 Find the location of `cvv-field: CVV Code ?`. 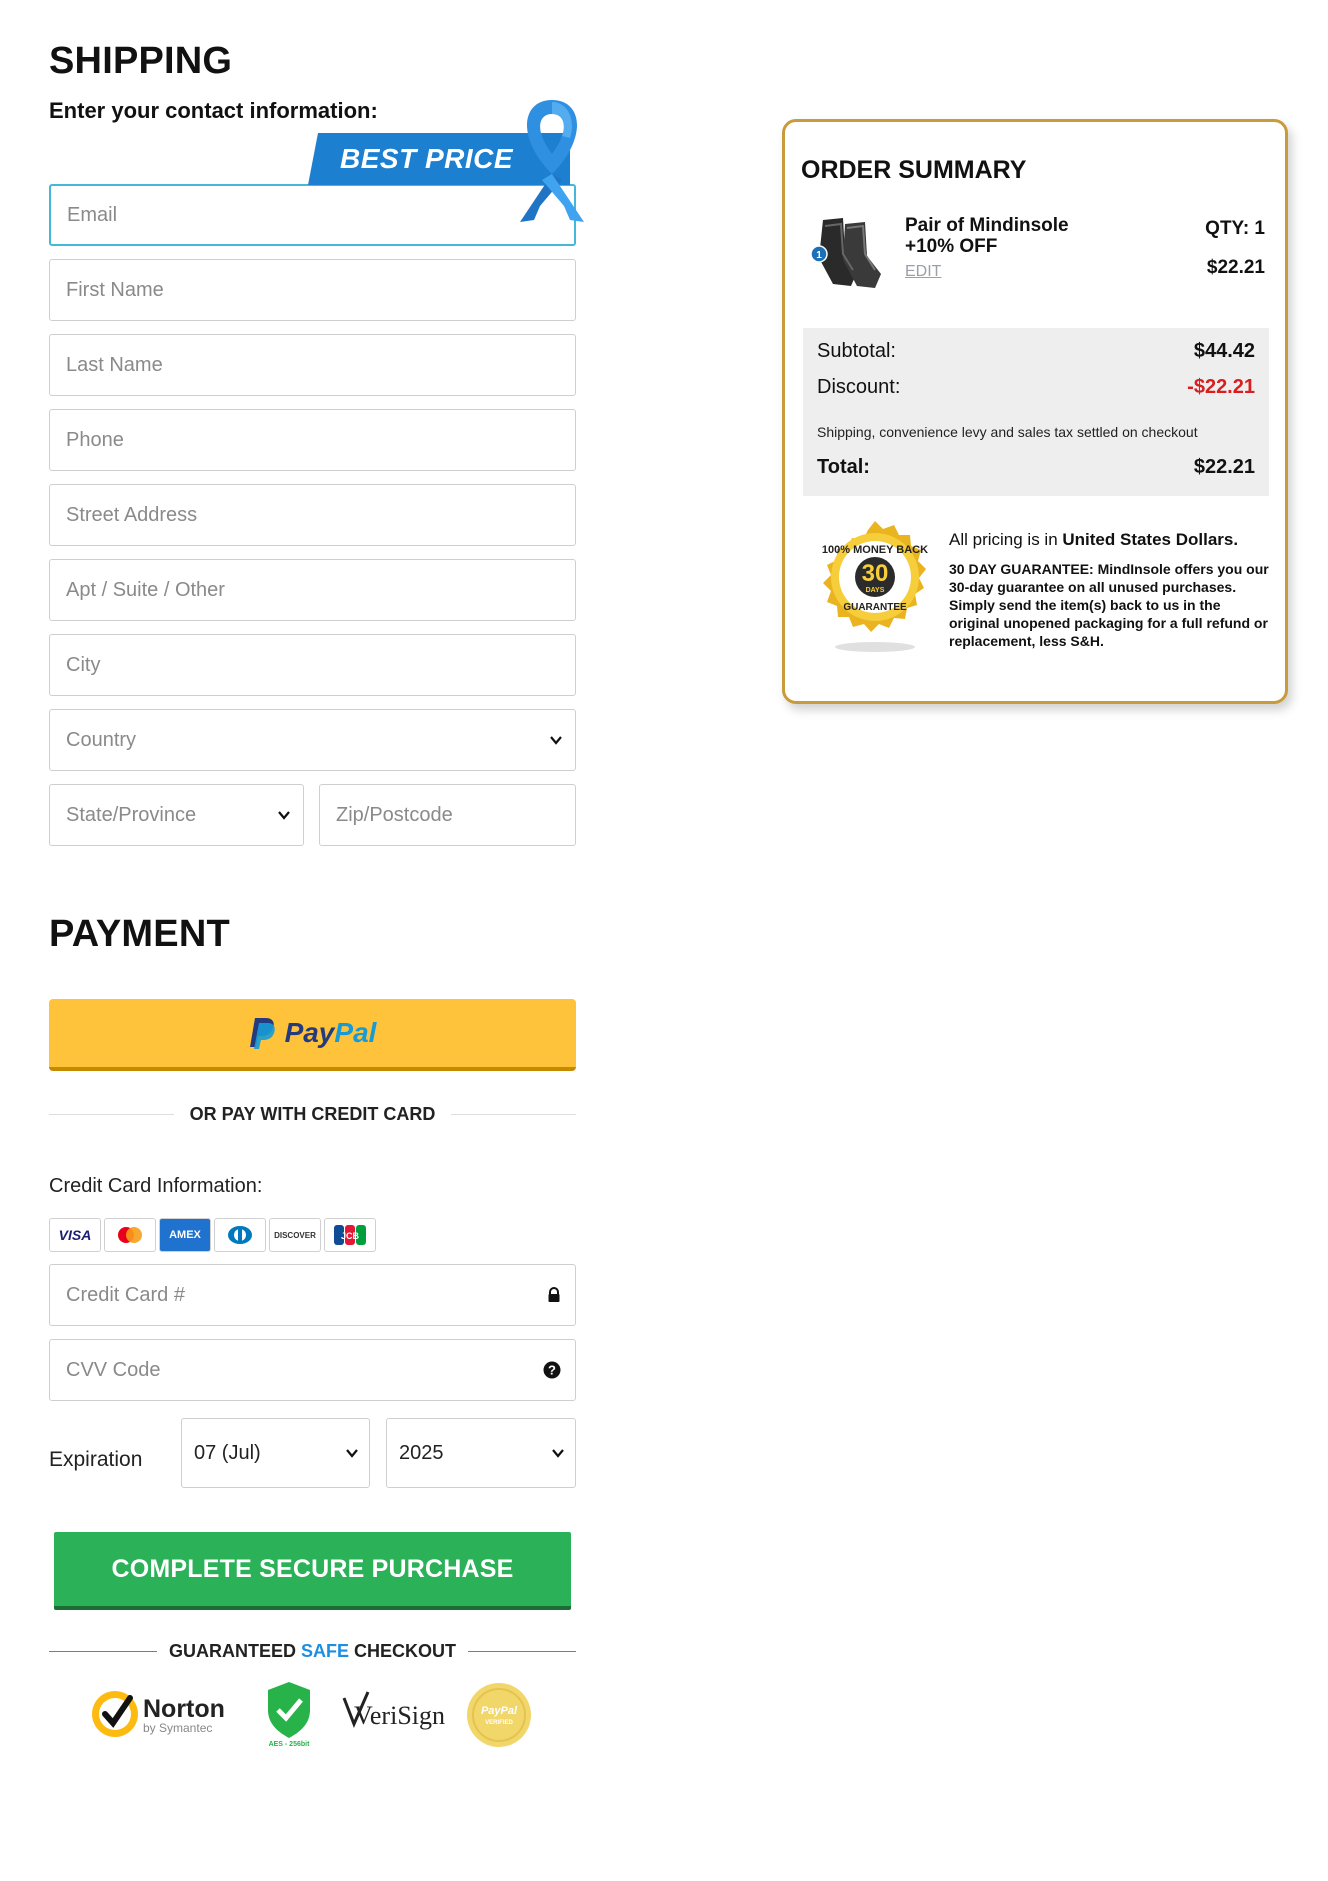

cvv-field: CVV Code ? is located at coordinates (312, 1370).